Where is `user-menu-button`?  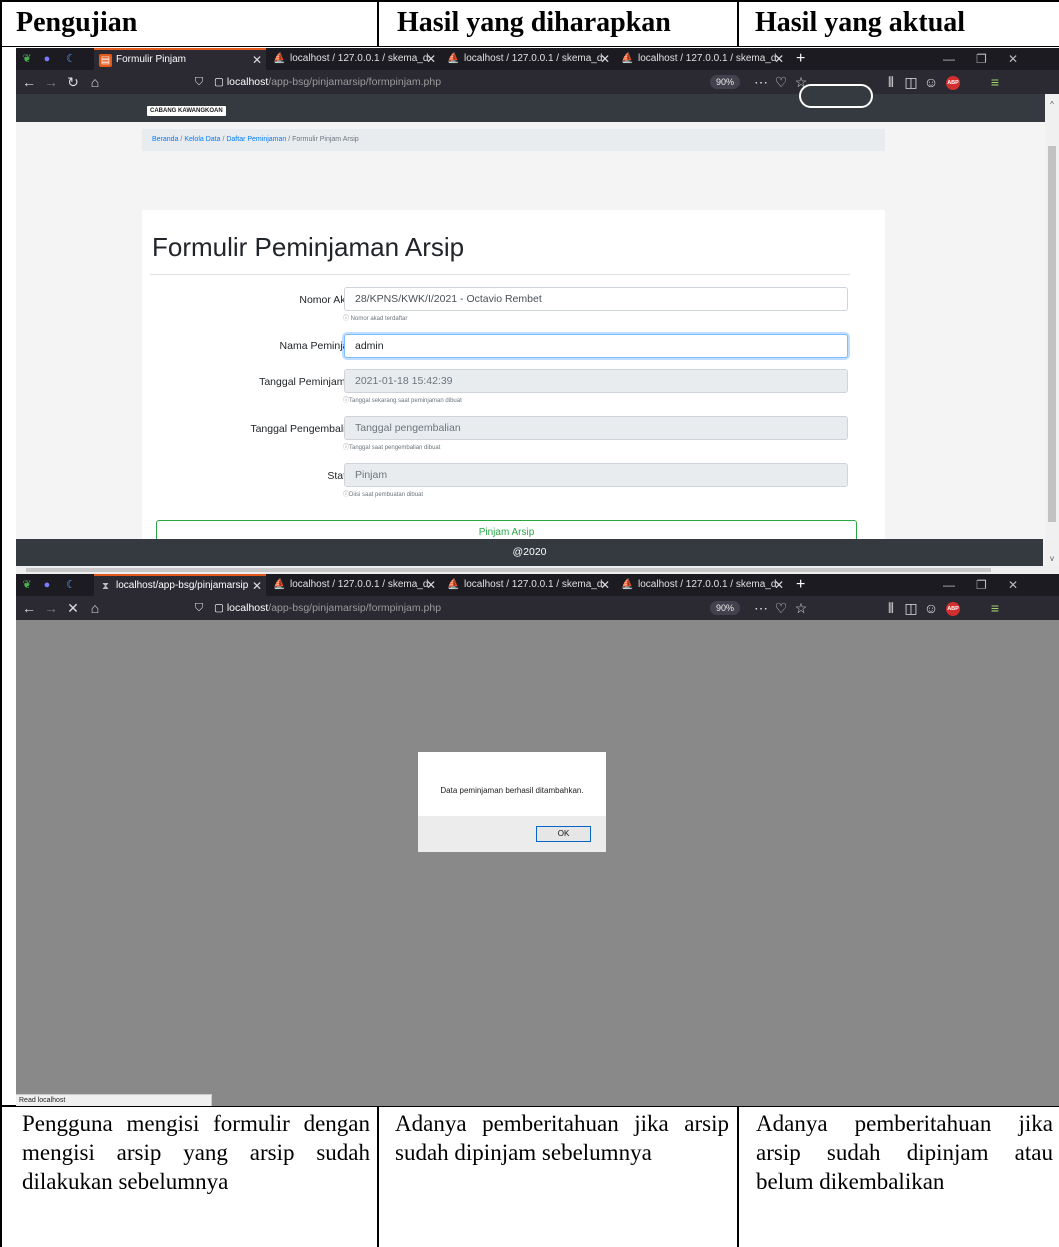 user-menu-button is located at coordinates (836, 96).